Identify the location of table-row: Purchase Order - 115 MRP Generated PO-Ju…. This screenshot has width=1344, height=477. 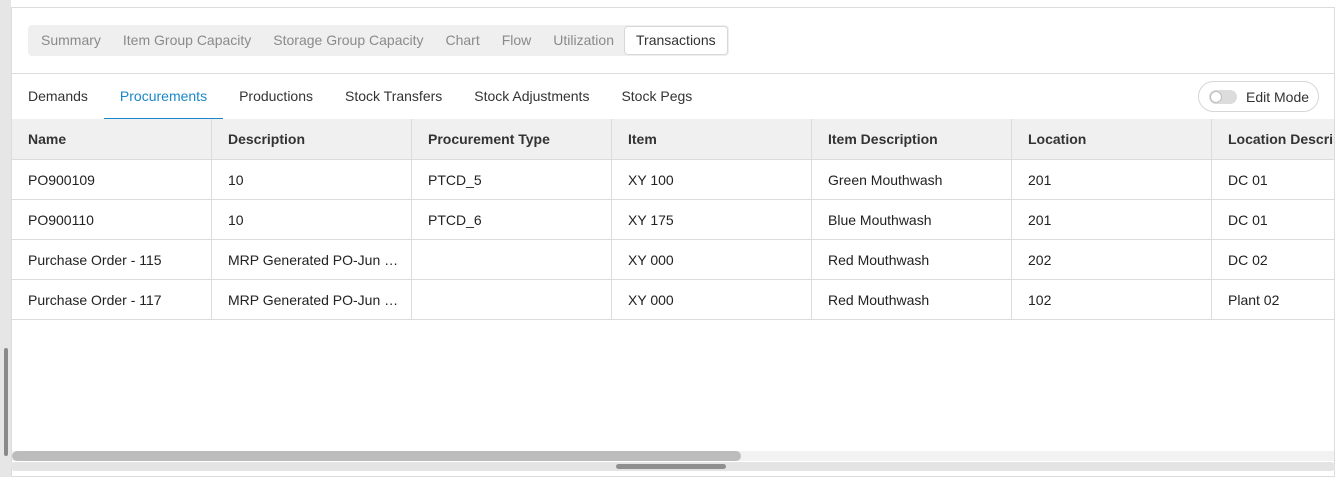
(673, 260).